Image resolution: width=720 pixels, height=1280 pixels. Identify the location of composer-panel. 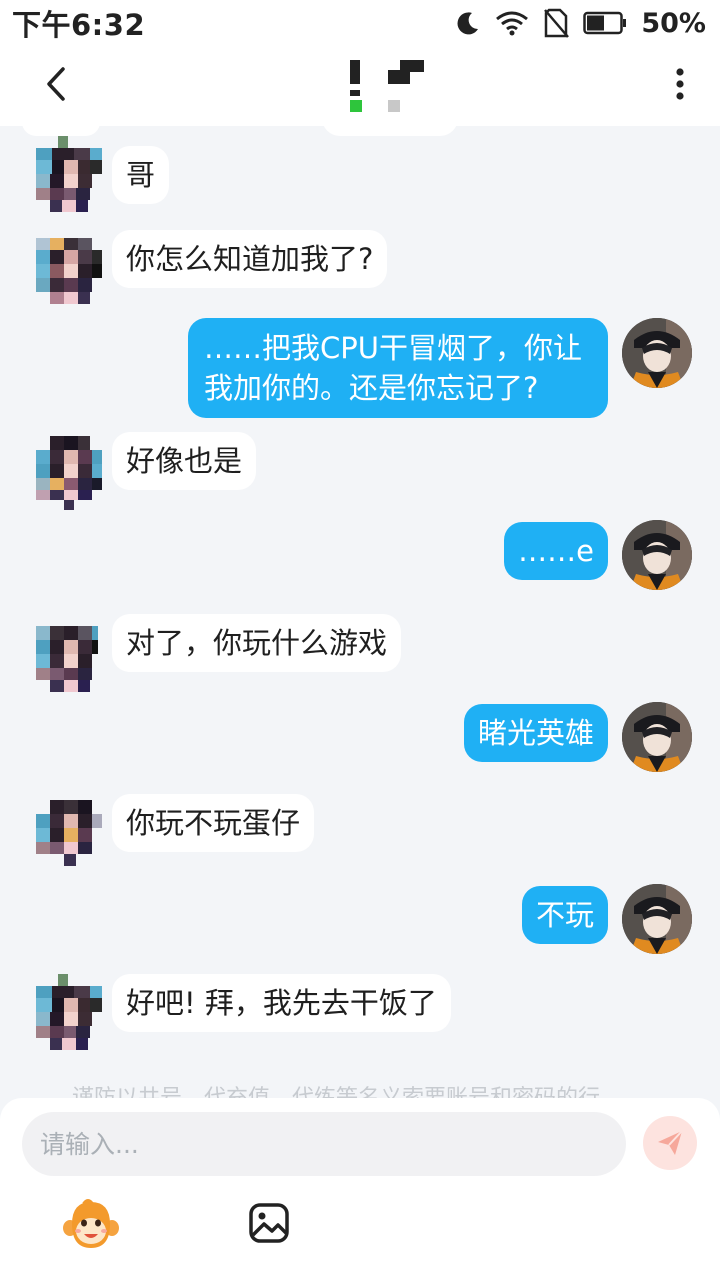
(360, 1189).